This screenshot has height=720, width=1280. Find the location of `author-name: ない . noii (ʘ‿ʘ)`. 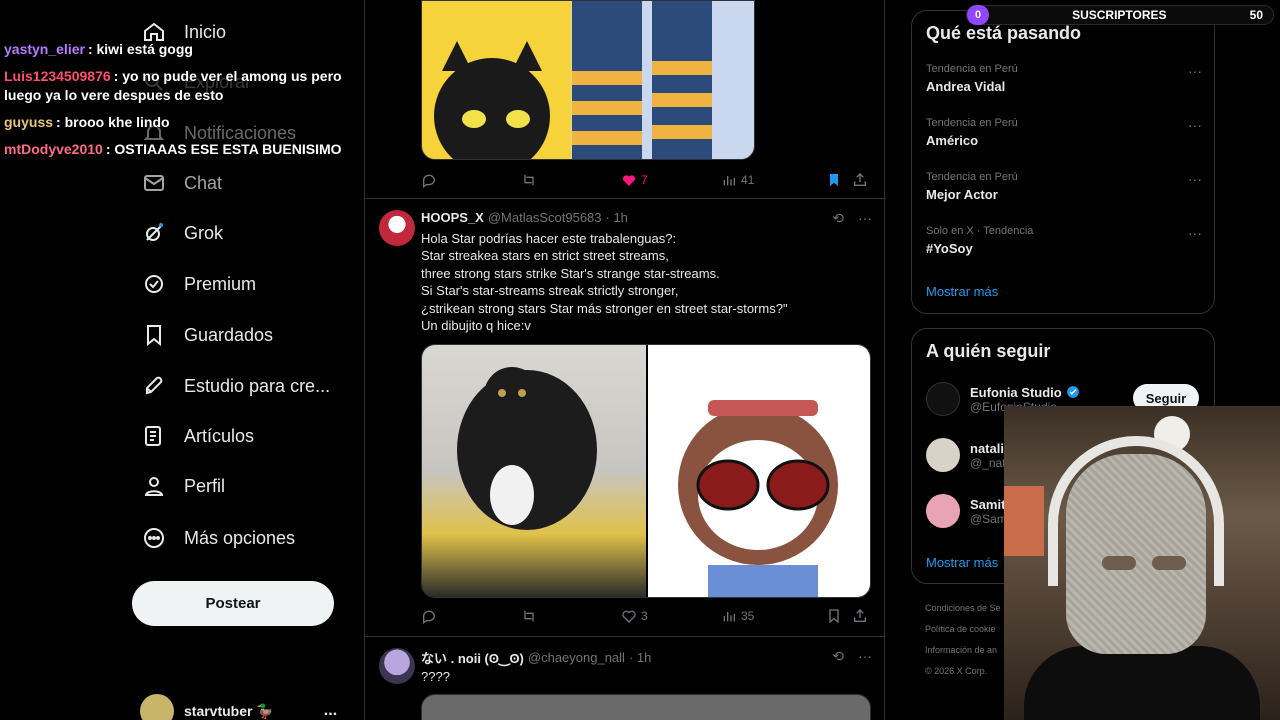

author-name: ない . noii (ʘ‿ʘ) is located at coordinates (472, 657).